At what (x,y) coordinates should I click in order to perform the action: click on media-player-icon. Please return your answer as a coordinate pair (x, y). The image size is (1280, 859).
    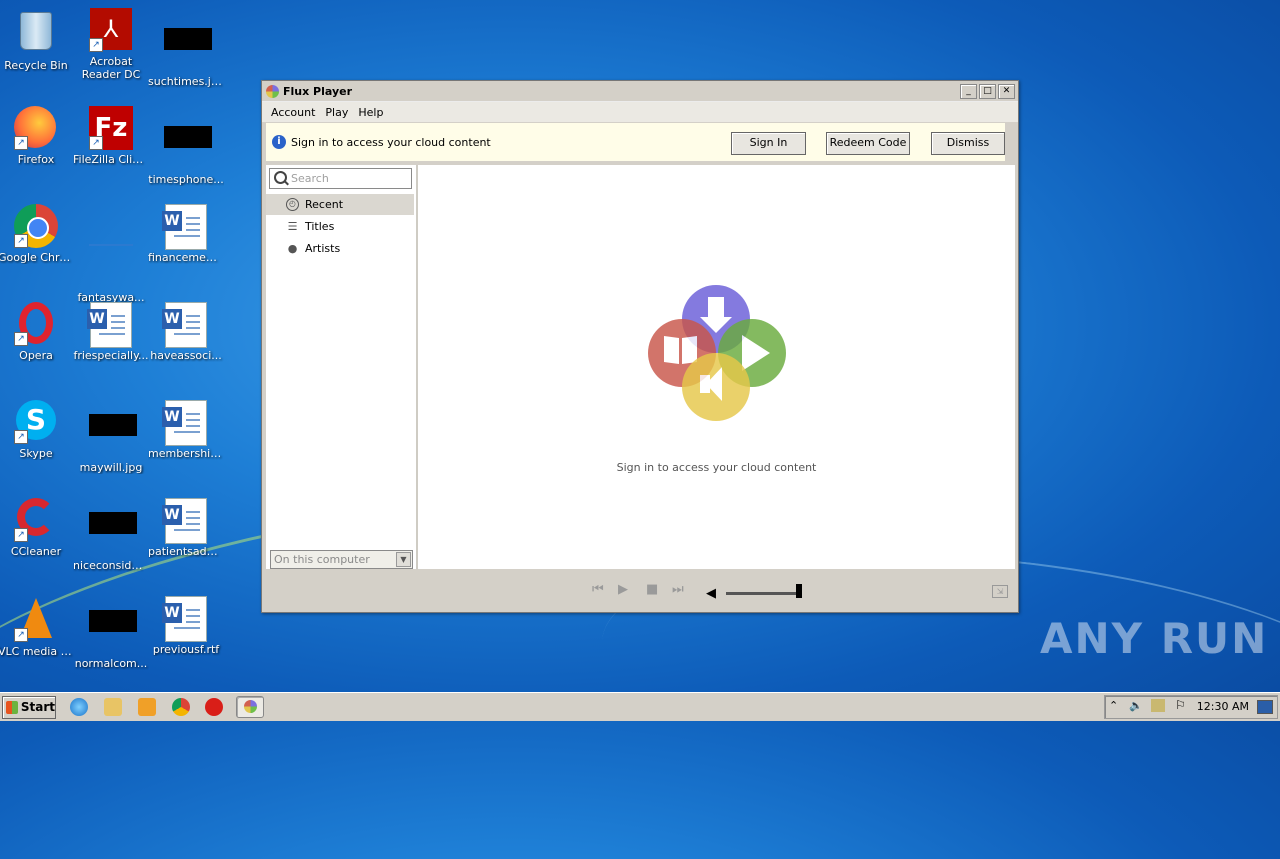
    Looking at the image, I should click on (147, 707).